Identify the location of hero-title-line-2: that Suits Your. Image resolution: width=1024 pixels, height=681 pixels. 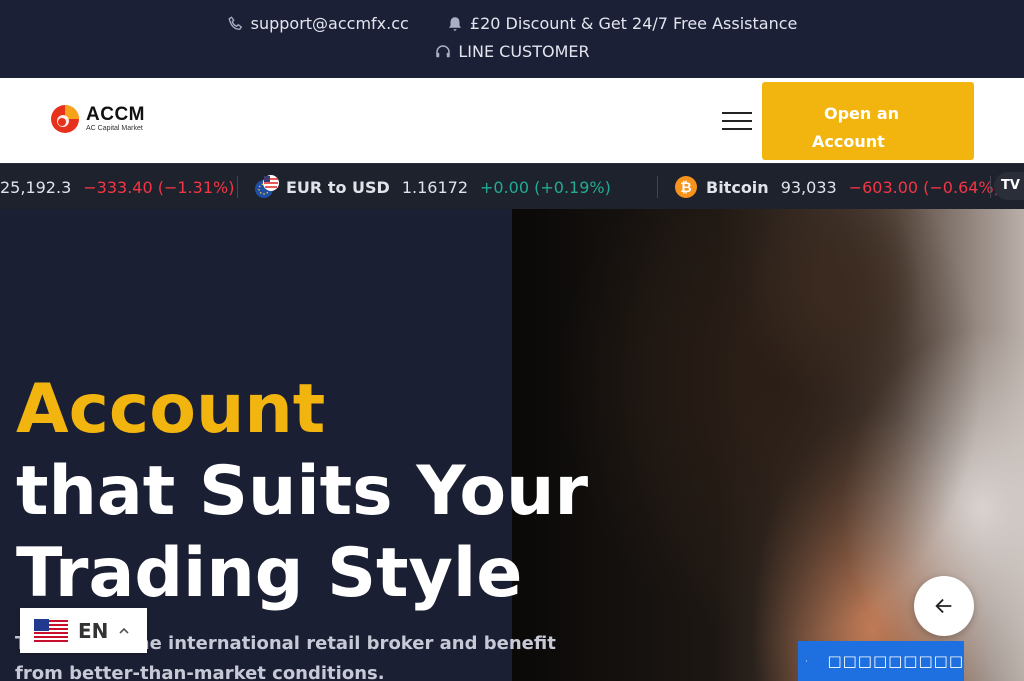
(302, 491).